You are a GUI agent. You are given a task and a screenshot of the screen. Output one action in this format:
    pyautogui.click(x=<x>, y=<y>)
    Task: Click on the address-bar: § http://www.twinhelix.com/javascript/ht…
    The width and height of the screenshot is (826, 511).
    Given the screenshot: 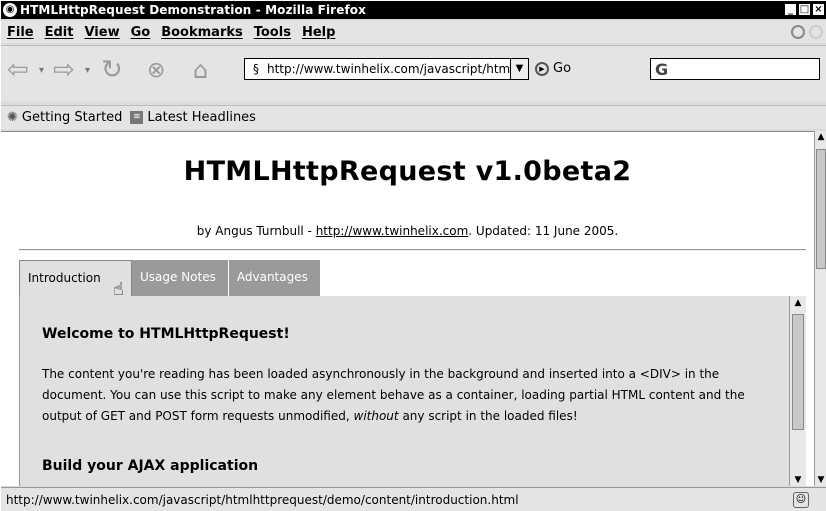 What is the action you would take?
    pyautogui.click(x=386, y=69)
    